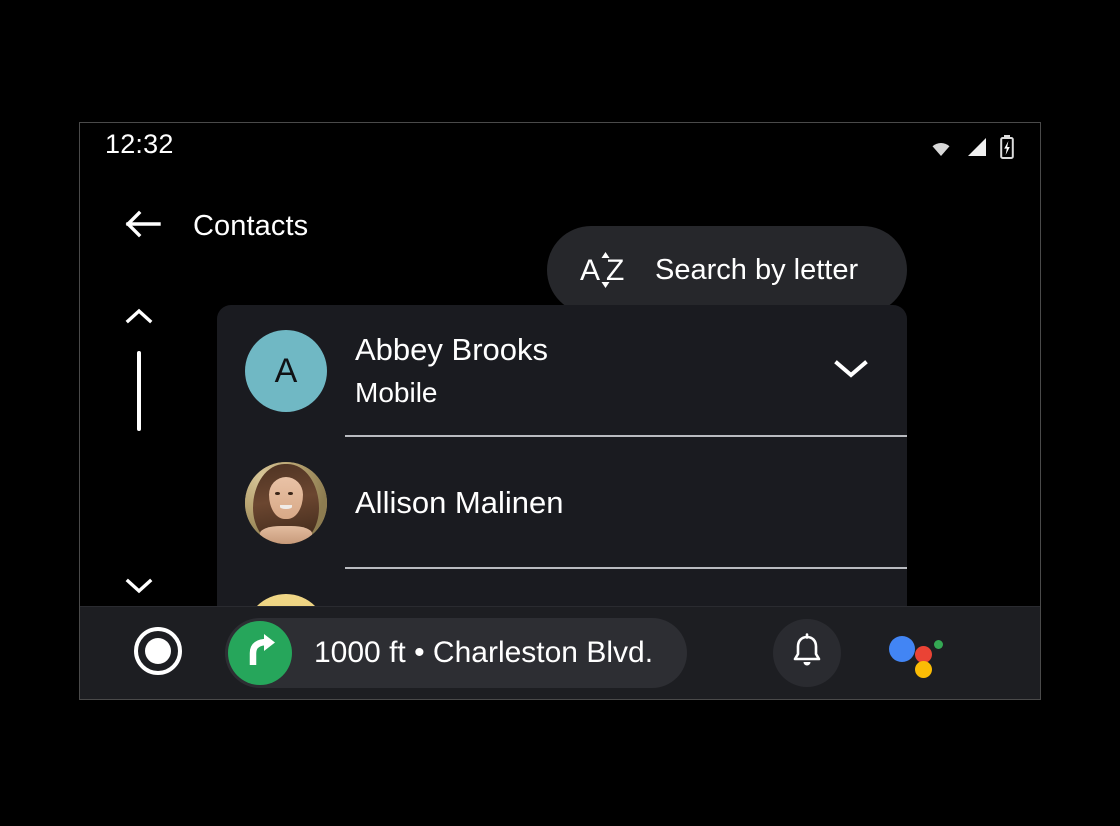 The width and height of the screenshot is (1120, 826). I want to click on bell-icon, so click(807, 653).